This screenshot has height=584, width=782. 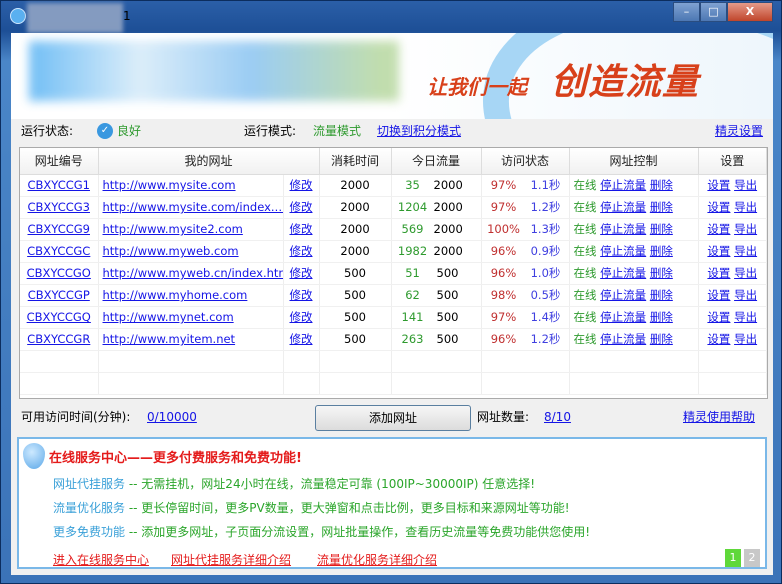 I want to click on url-id-link: CBXYCCGO, so click(x=59, y=273).